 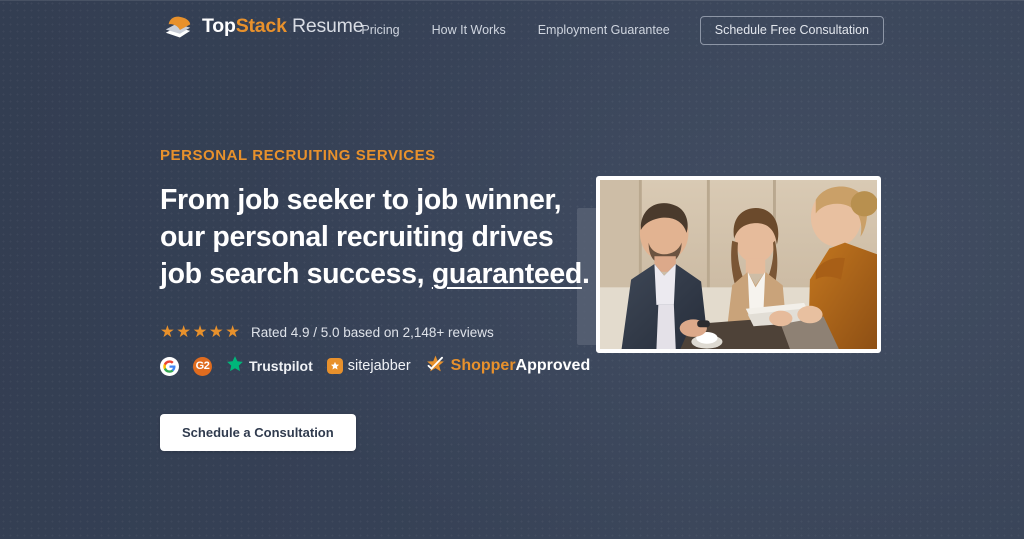 I want to click on shopper-approved-star-icon, so click(x=435, y=366).